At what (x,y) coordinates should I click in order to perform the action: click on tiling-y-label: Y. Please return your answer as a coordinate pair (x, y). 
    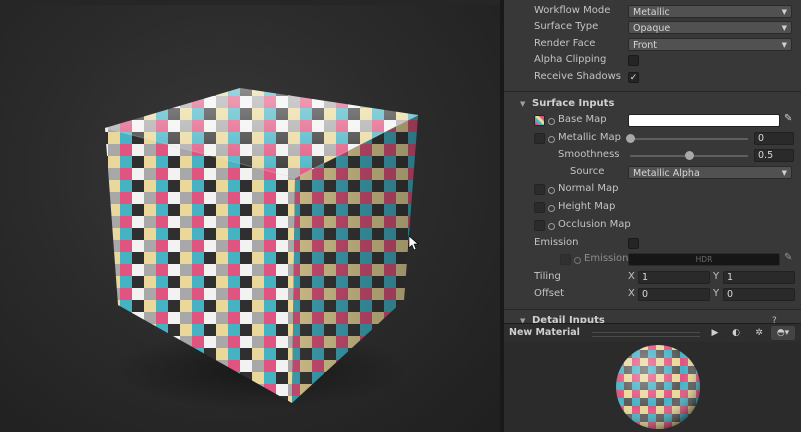
    Looking at the image, I should click on (716, 276).